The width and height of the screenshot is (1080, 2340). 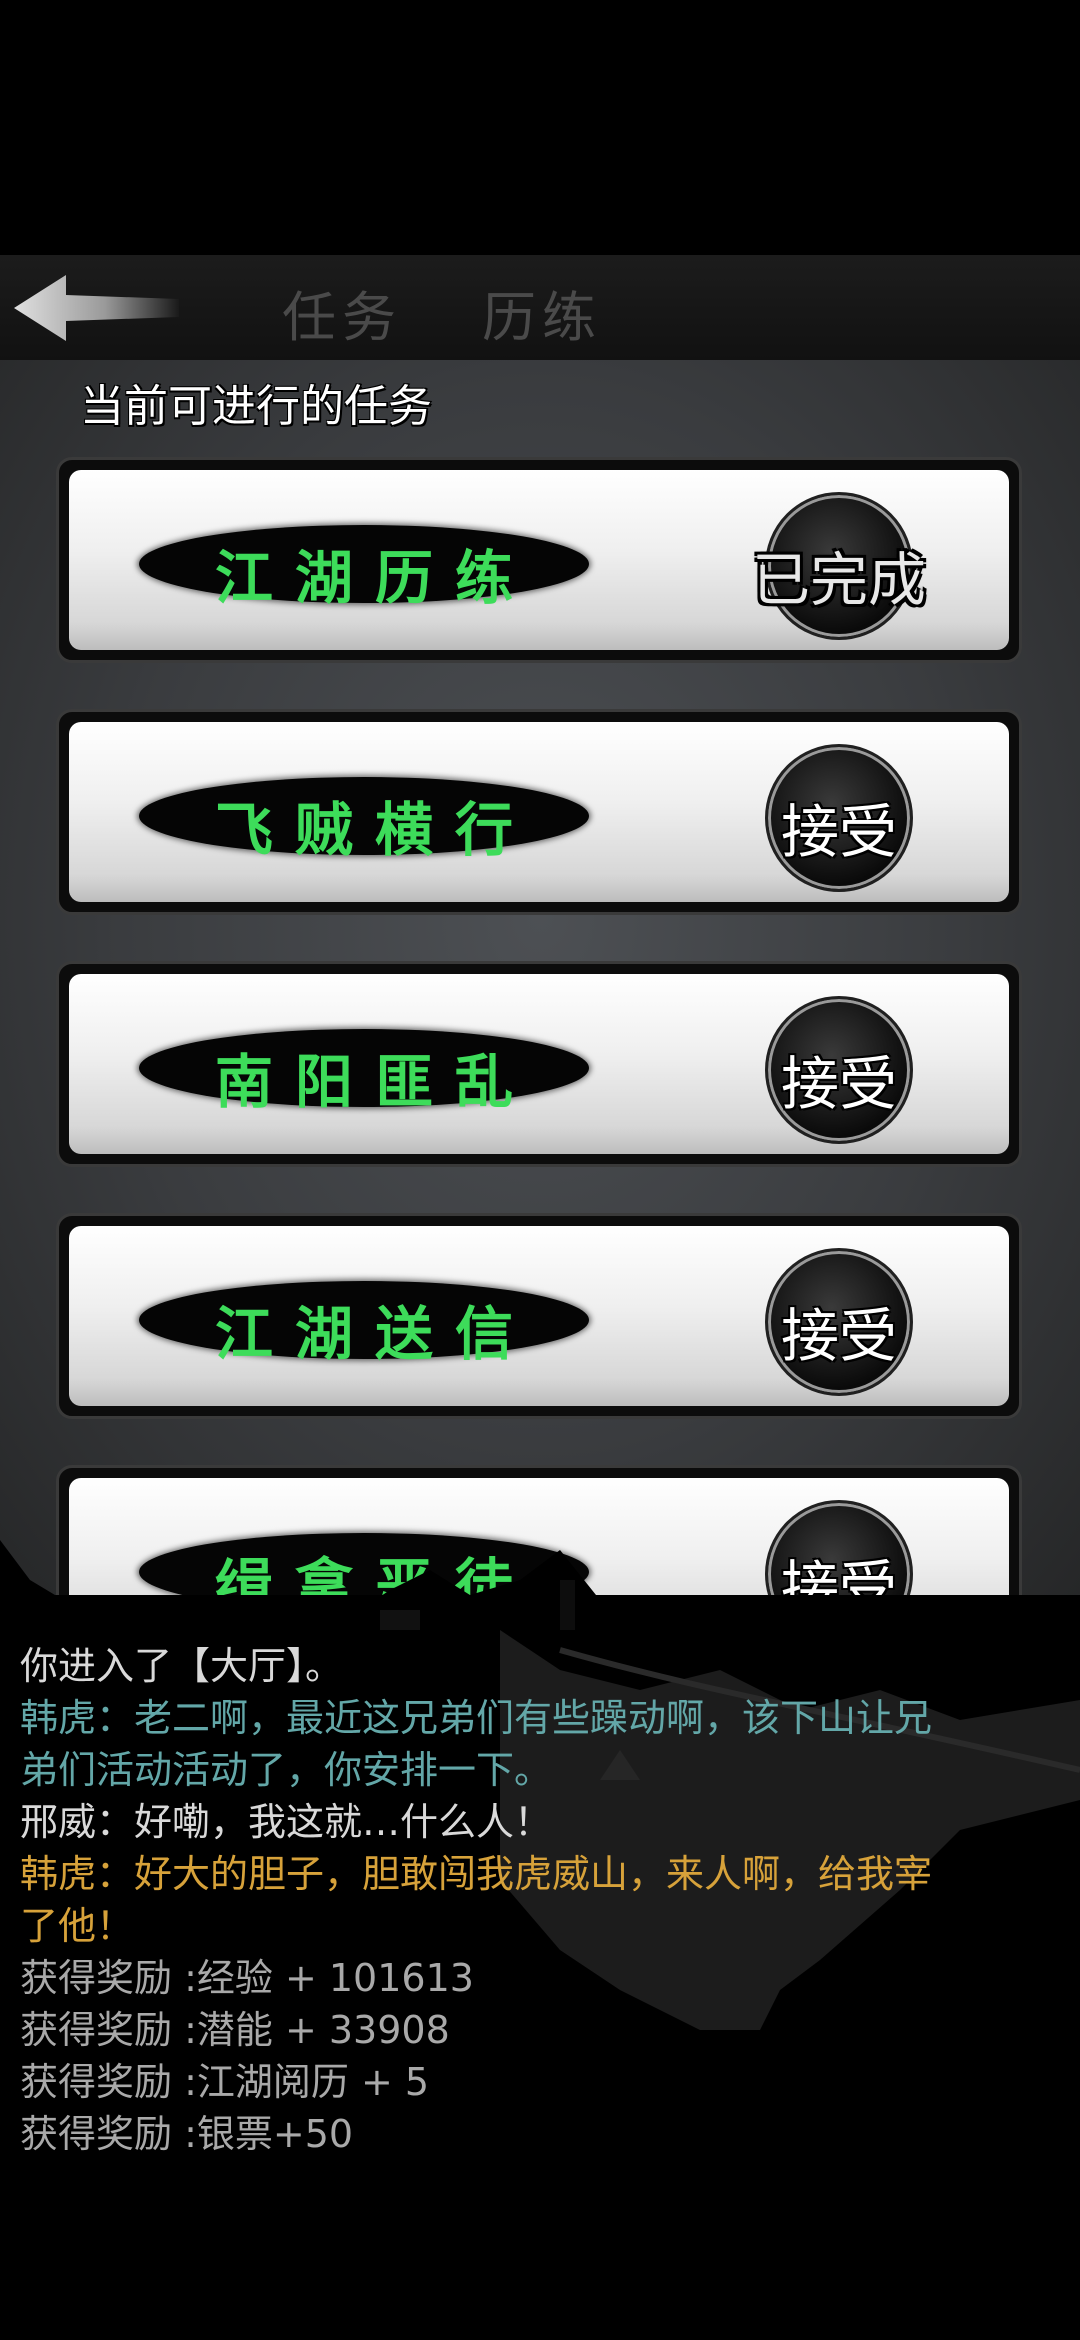 I want to click on quest-card-body: 江湖历练 已完成, so click(x=539, y=560).